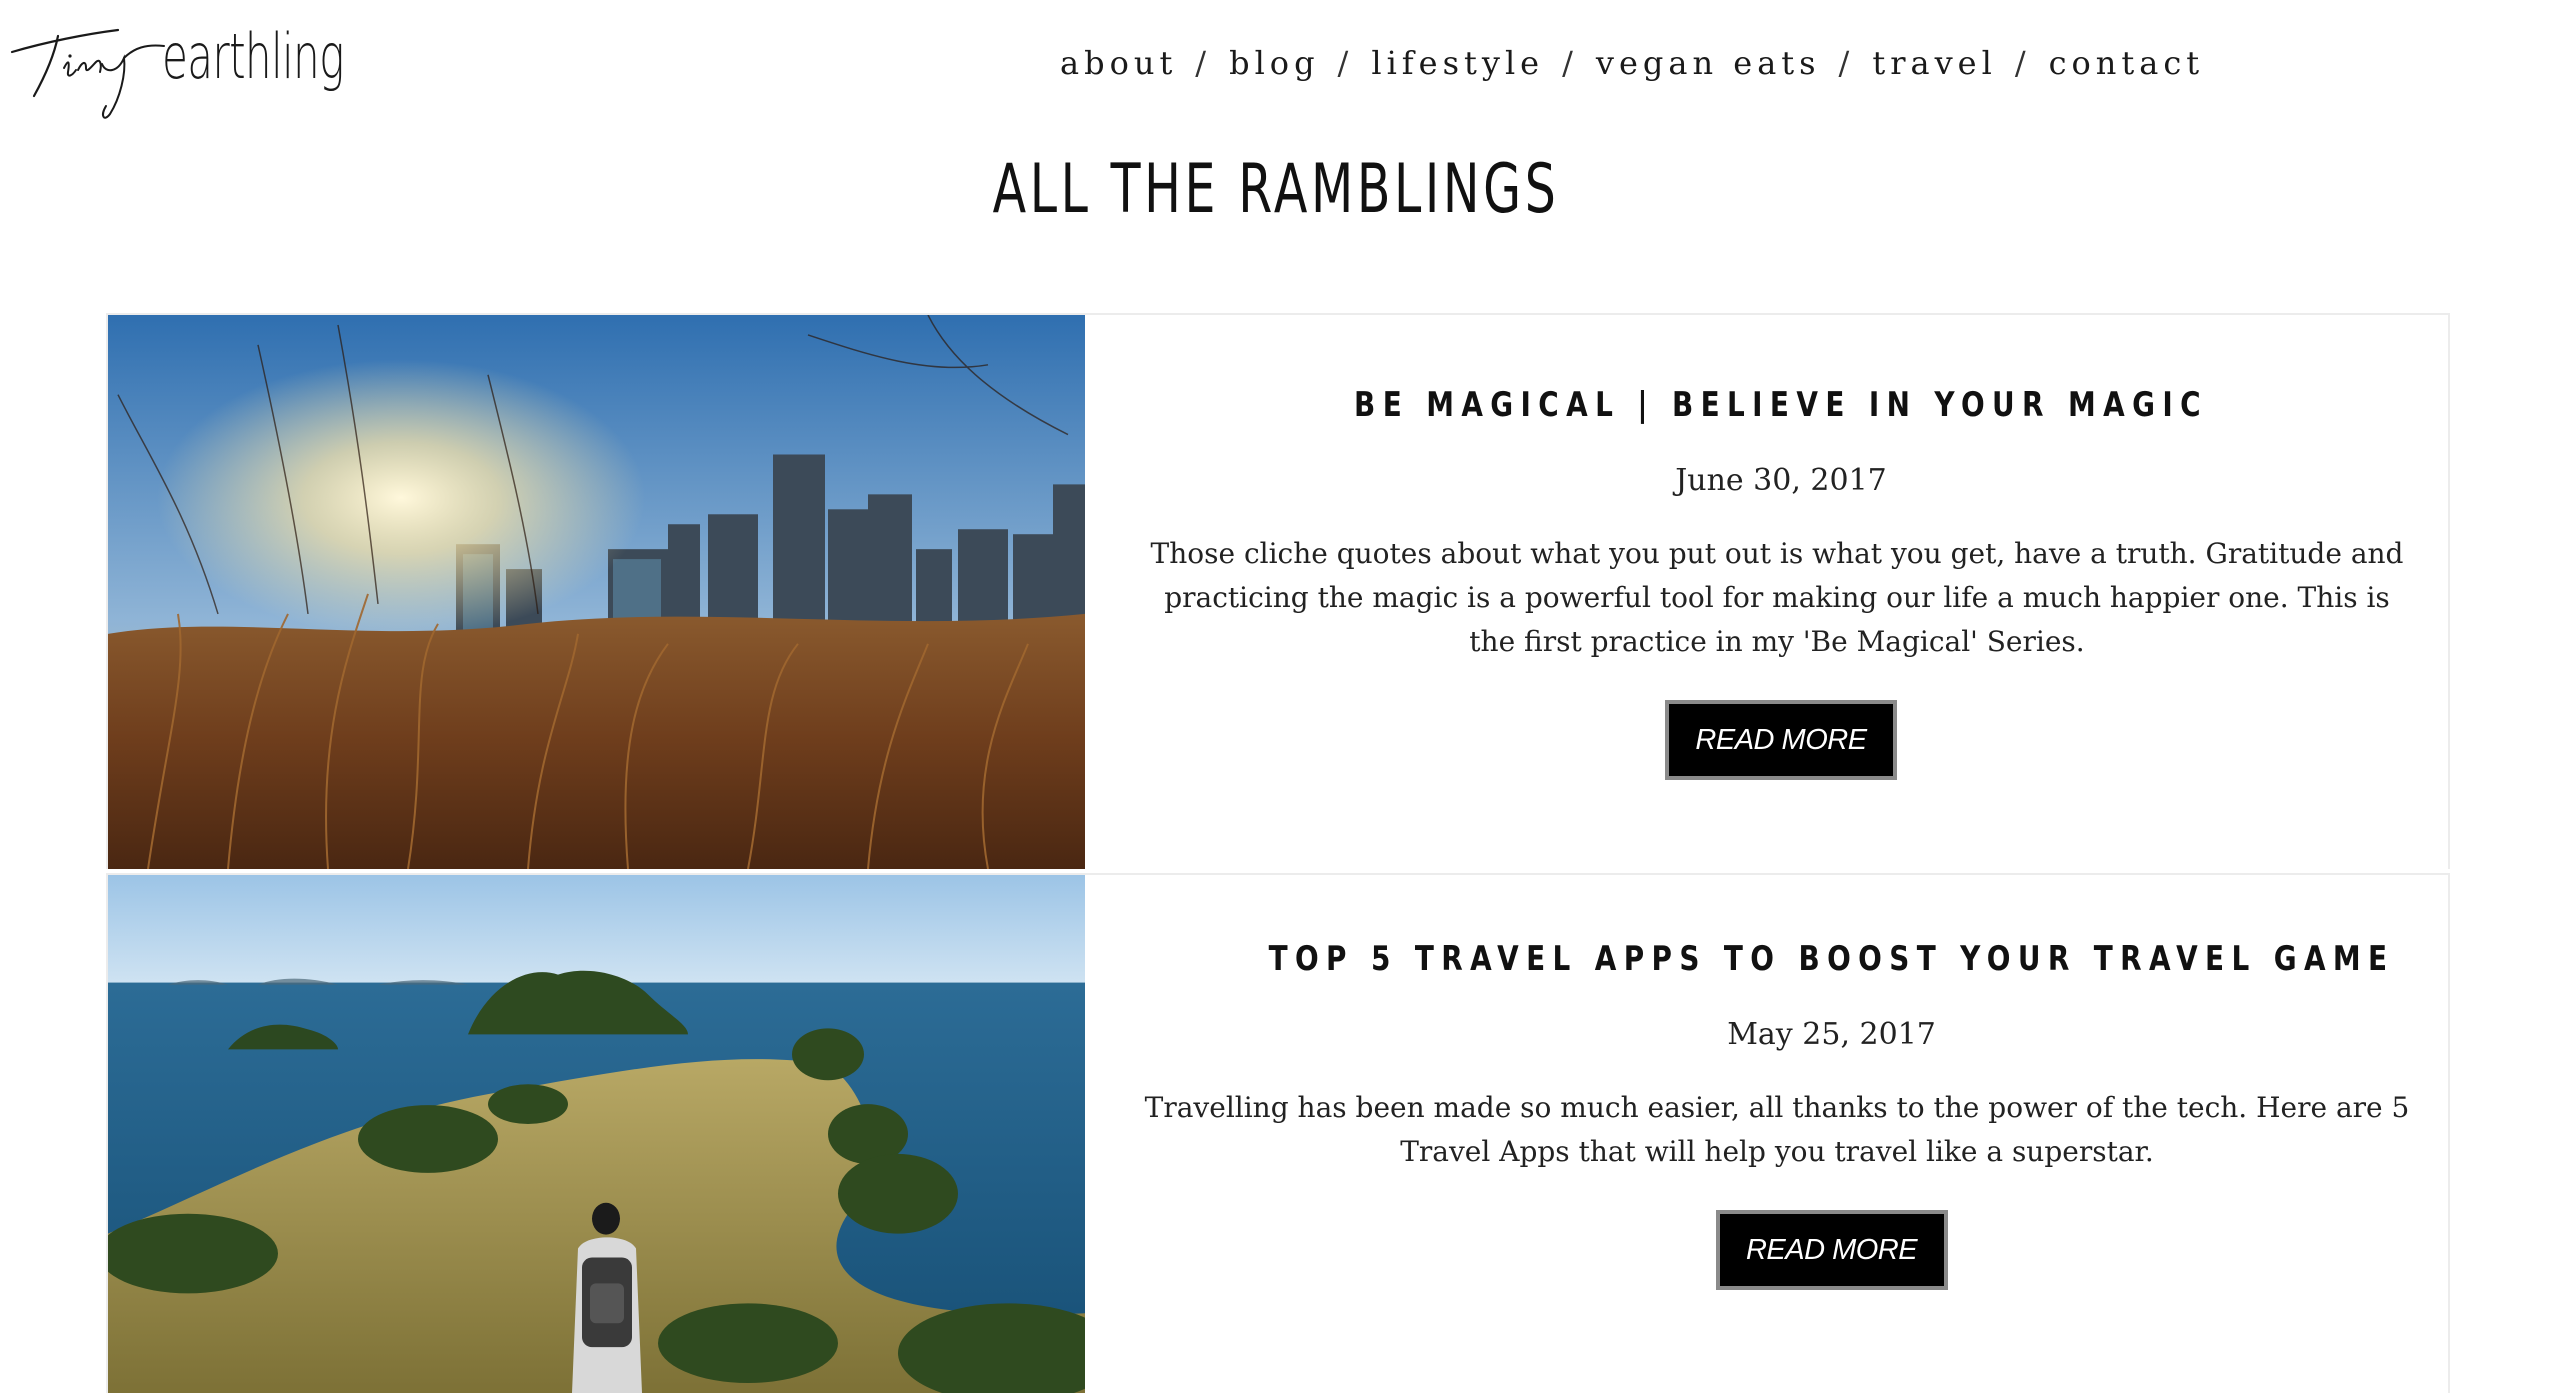 This screenshot has height=1393, width=2552. Describe the element at coordinates (87, 73) in the screenshot. I see `logo-script-tiny` at that location.